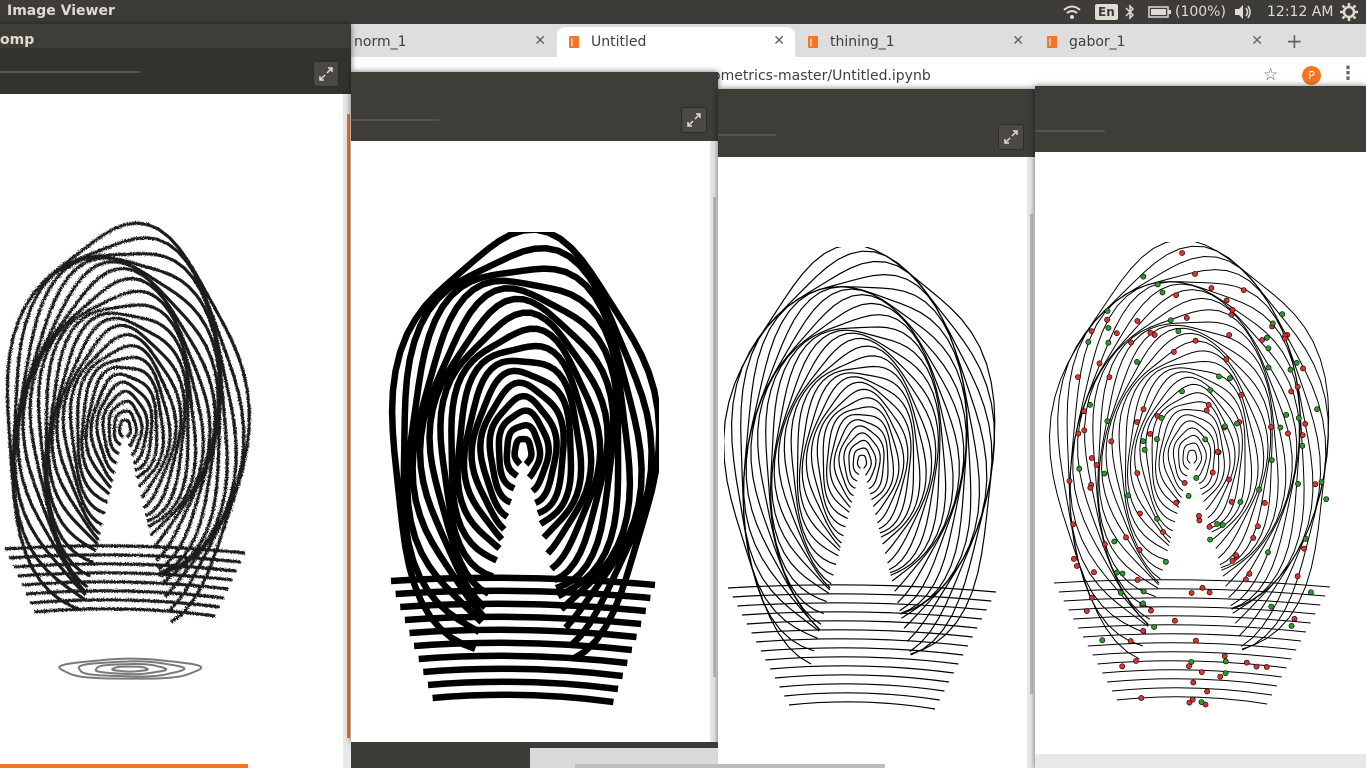  I want to click on window-title: omp, so click(17, 40).